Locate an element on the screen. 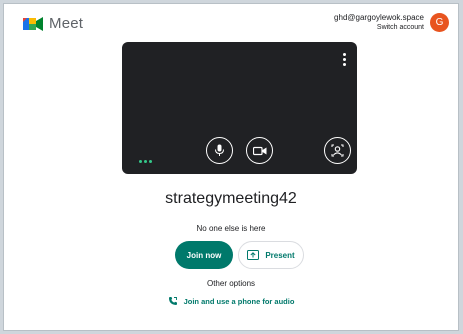 The width and height of the screenshot is (463, 334). meet-logo-icon is located at coordinates (33, 23).